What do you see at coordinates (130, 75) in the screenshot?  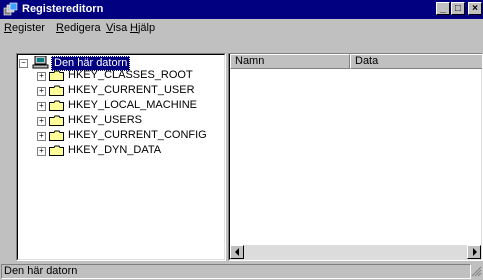 I see `tree-item-label: HKEY_CLASSES_ROOT` at bounding box center [130, 75].